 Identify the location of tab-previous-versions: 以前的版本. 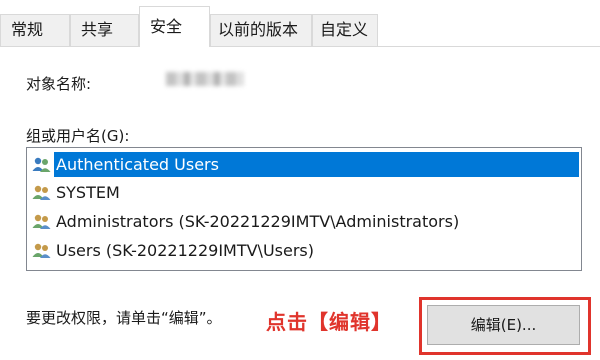
(261, 30).